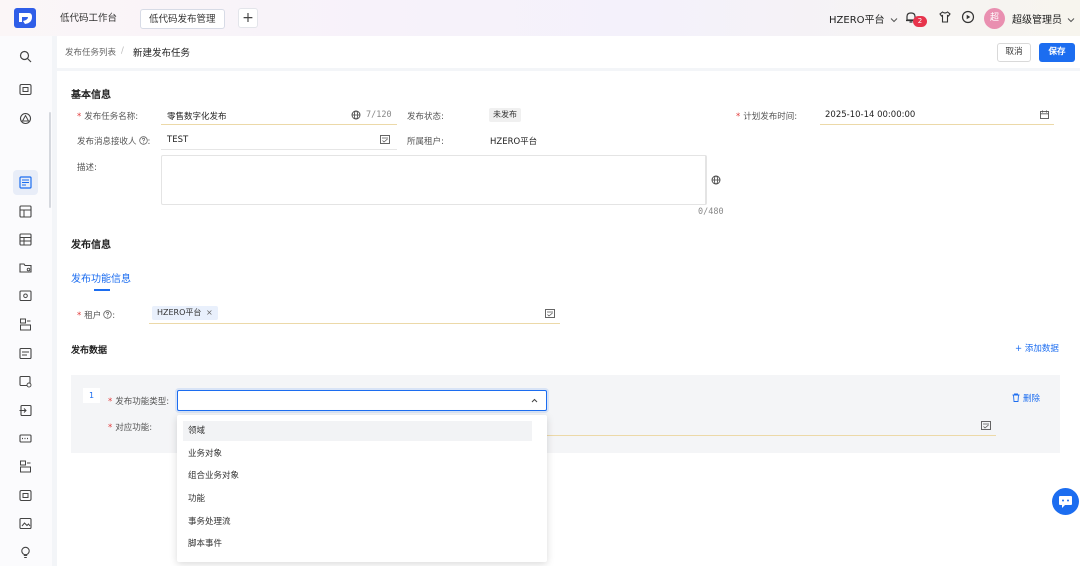  Describe the element at coordinates (937, 124) in the screenshot. I see `plan-time-underline` at that location.